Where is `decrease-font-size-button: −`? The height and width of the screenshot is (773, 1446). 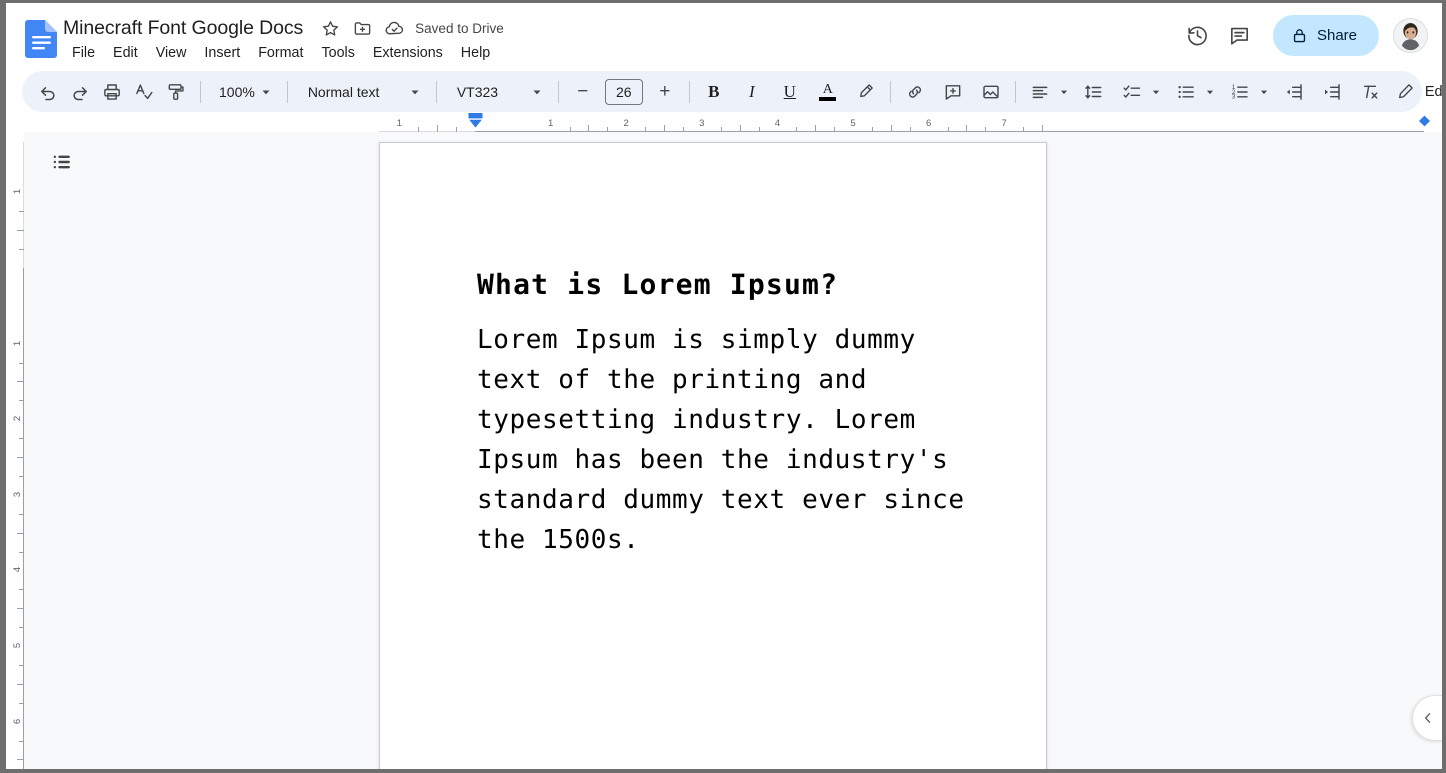
decrease-font-size-button: − is located at coordinates (583, 92).